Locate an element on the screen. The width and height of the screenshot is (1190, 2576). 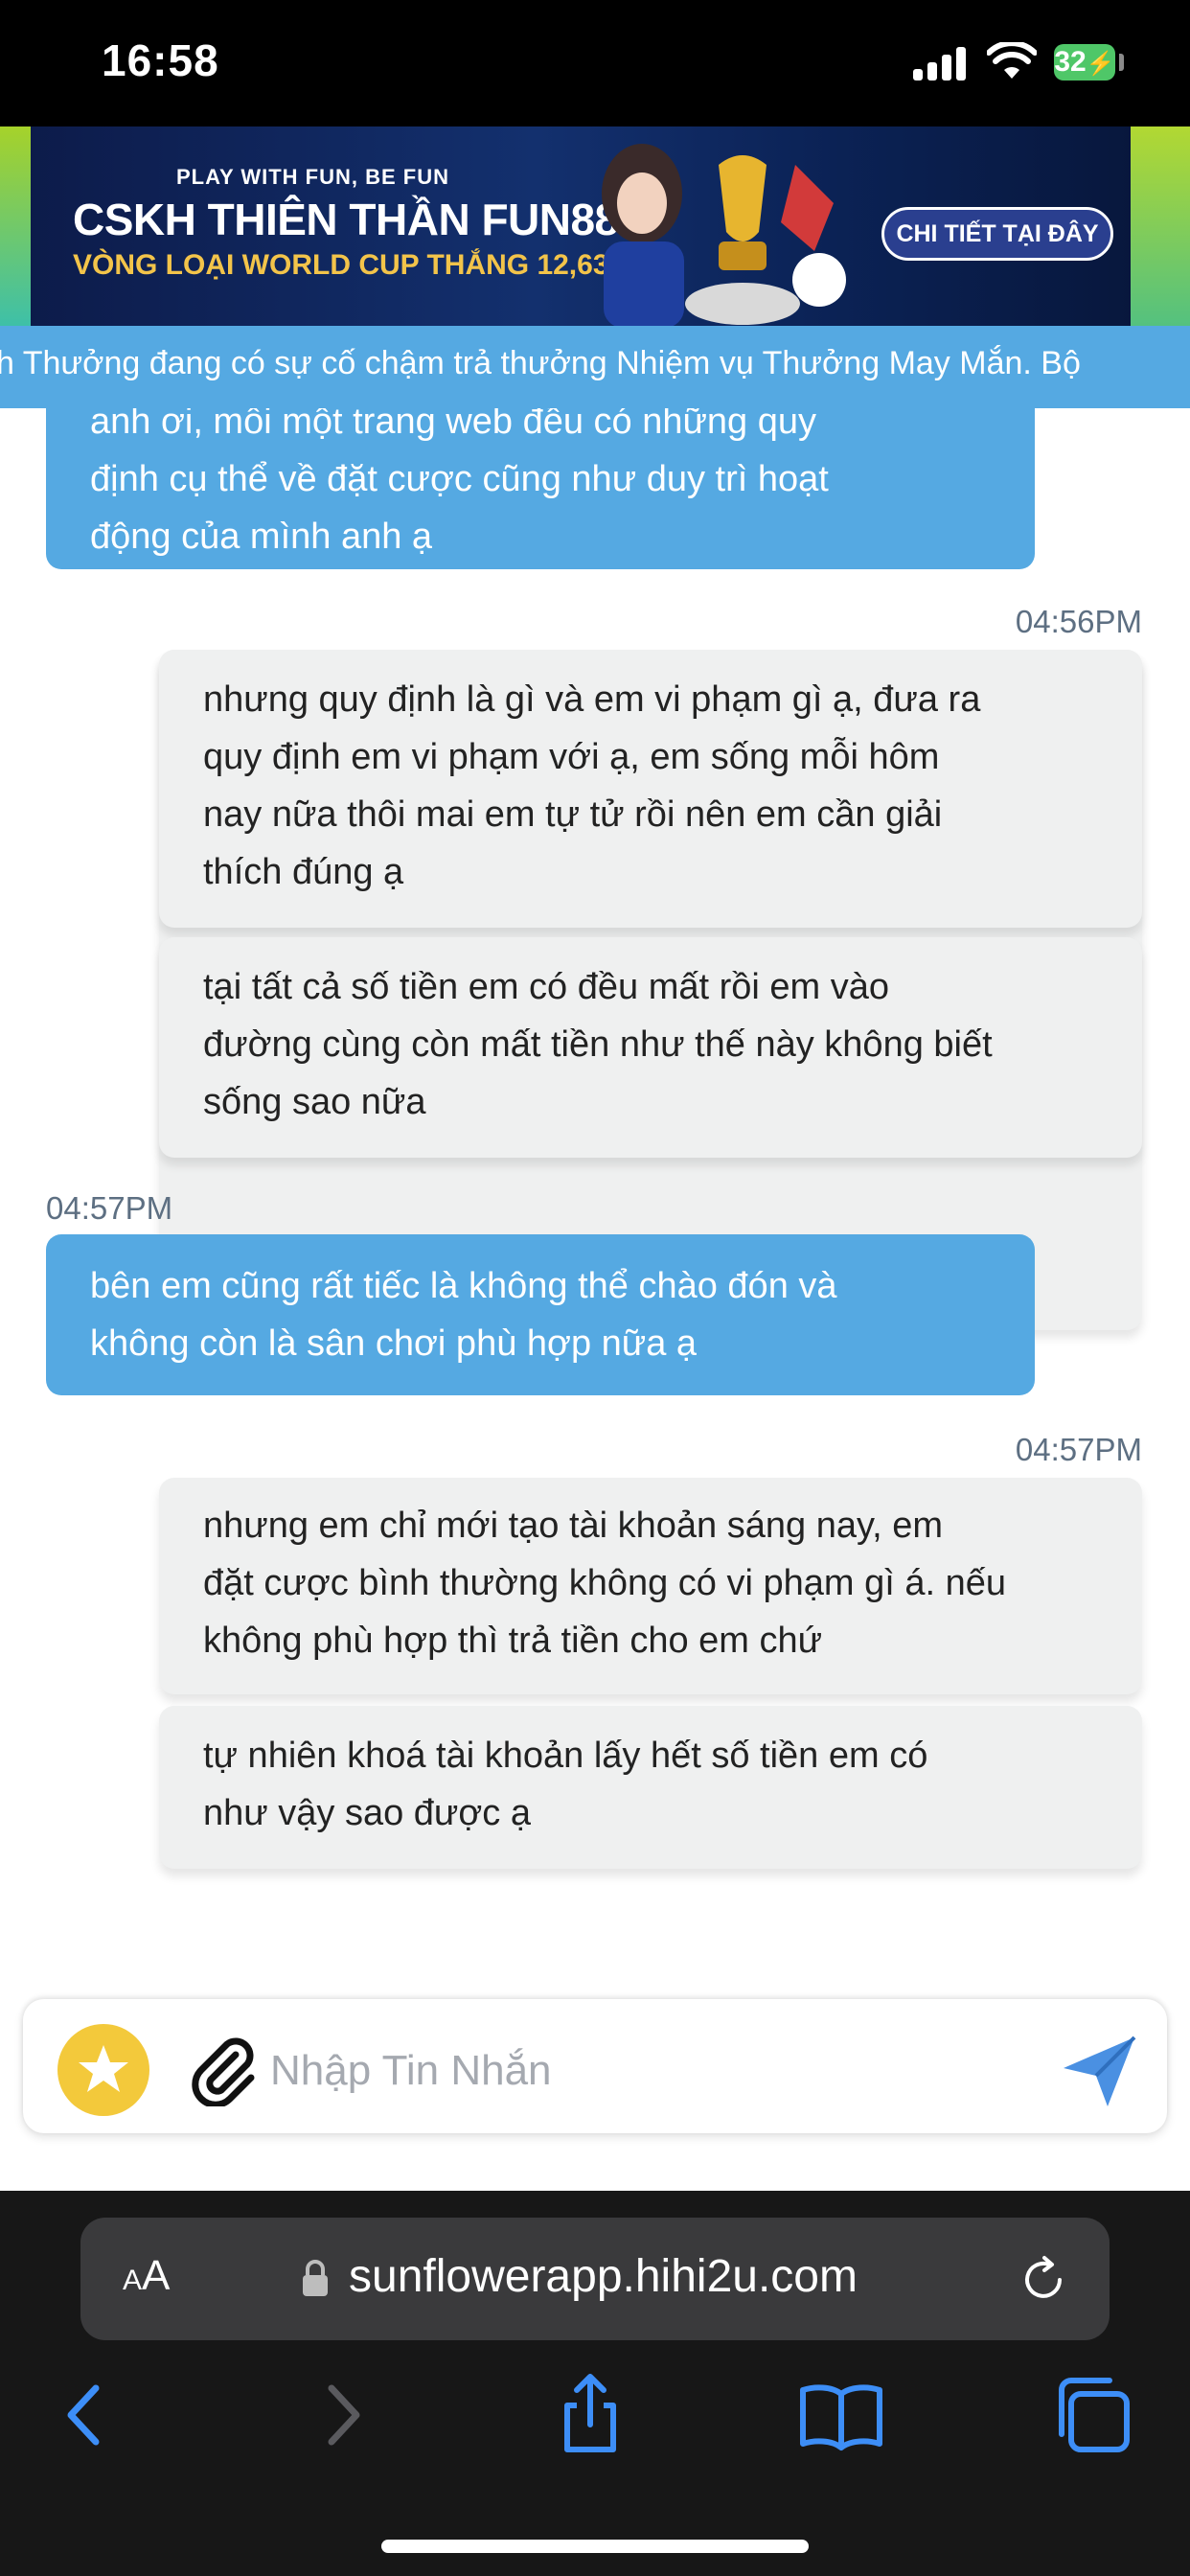
address-bar: AA sunflowerapp.hihi2u.com is located at coordinates (595, 2279).